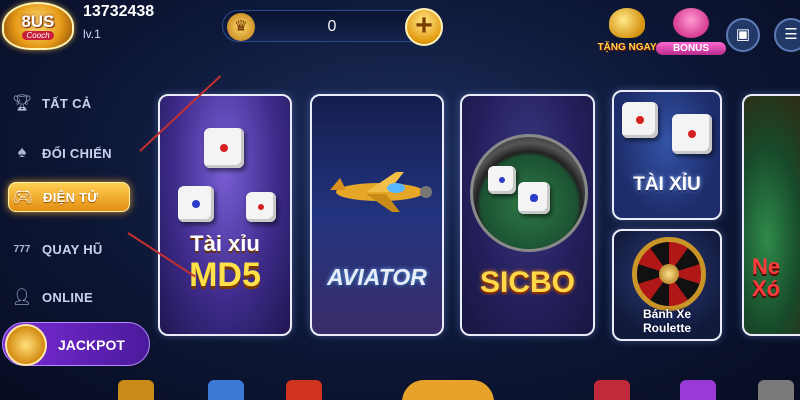  What do you see at coordinates (448, 390) in the screenshot?
I see `home-center-button` at bounding box center [448, 390].